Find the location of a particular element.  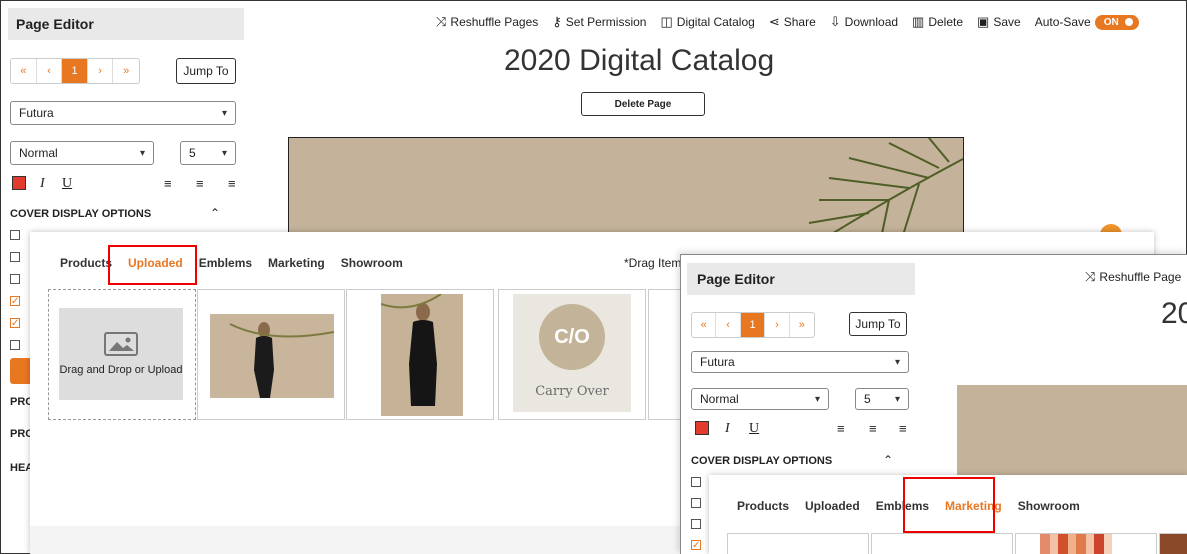

toggle-knob is located at coordinates (1128, 22).